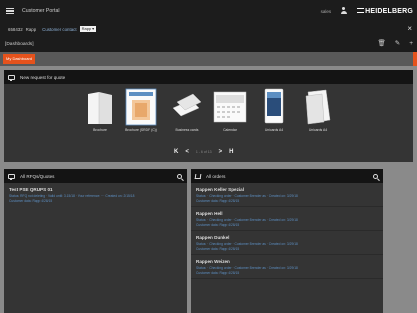 Image resolution: width=417 pixels, height=313 pixels. What do you see at coordinates (208, 29) in the screenshot?
I see `customer-bar: 658432 Rapp Customer contact Rapp ▾ ×` at bounding box center [208, 29].